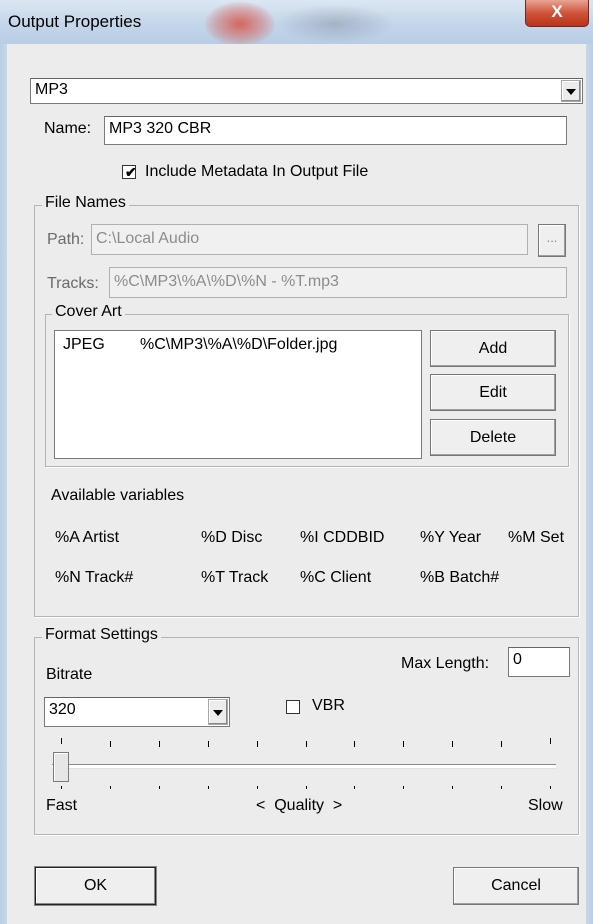 The width and height of the screenshot is (593, 924). What do you see at coordinates (3, 484) in the screenshot?
I see `window-frame-left` at bounding box center [3, 484].